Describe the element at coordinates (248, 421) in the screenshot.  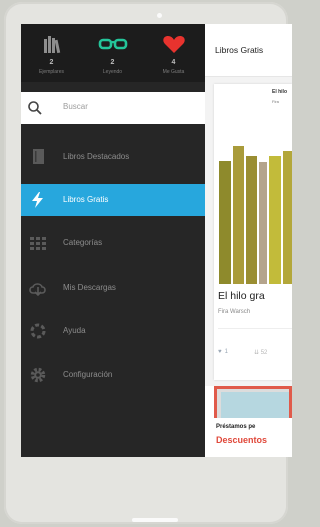
I see `promo-banner: Préstamos pe Descuentos` at that location.